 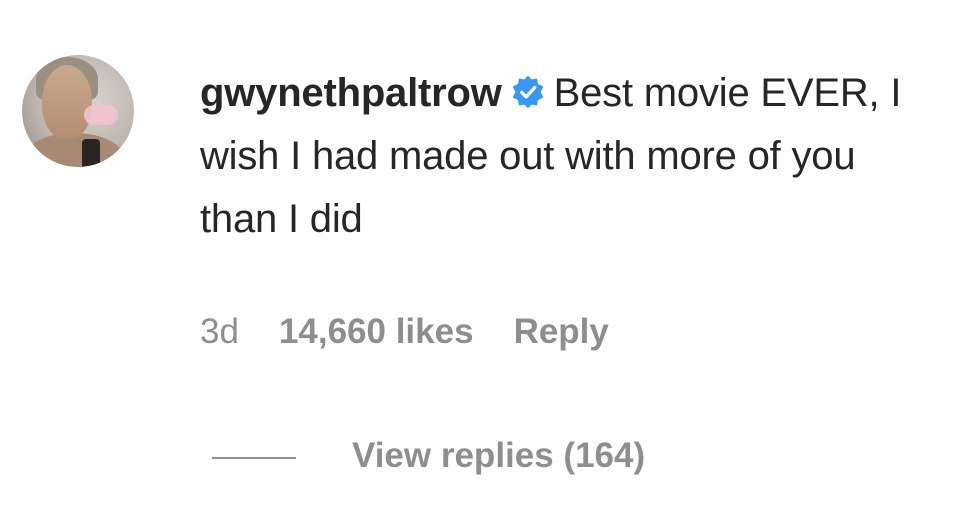 What do you see at coordinates (219, 331) in the screenshot?
I see `comment-age: 3d` at bounding box center [219, 331].